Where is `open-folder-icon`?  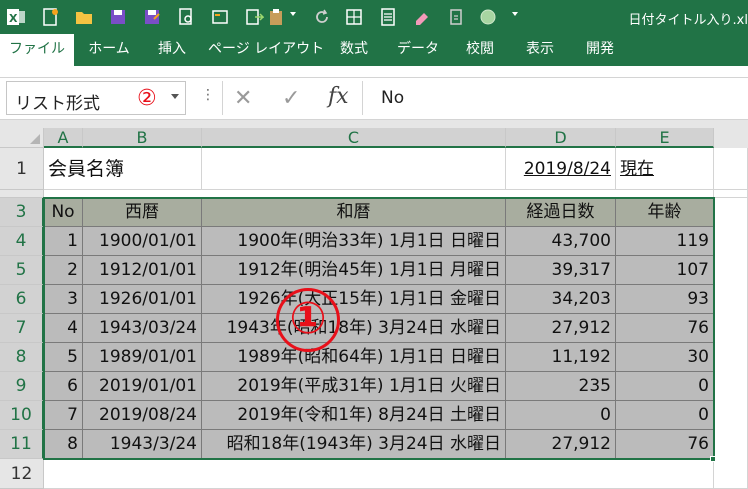 open-folder-icon is located at coordinates (84, 17).